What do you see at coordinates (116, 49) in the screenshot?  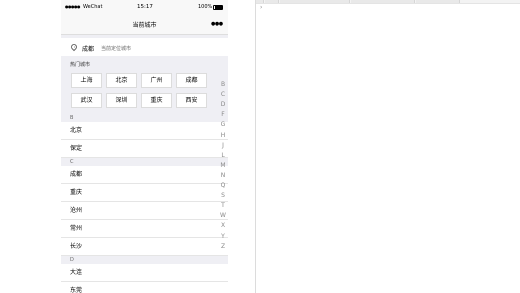 I see `current-city-subtitle: 当前定位城市` at bounding box center [116, 49].